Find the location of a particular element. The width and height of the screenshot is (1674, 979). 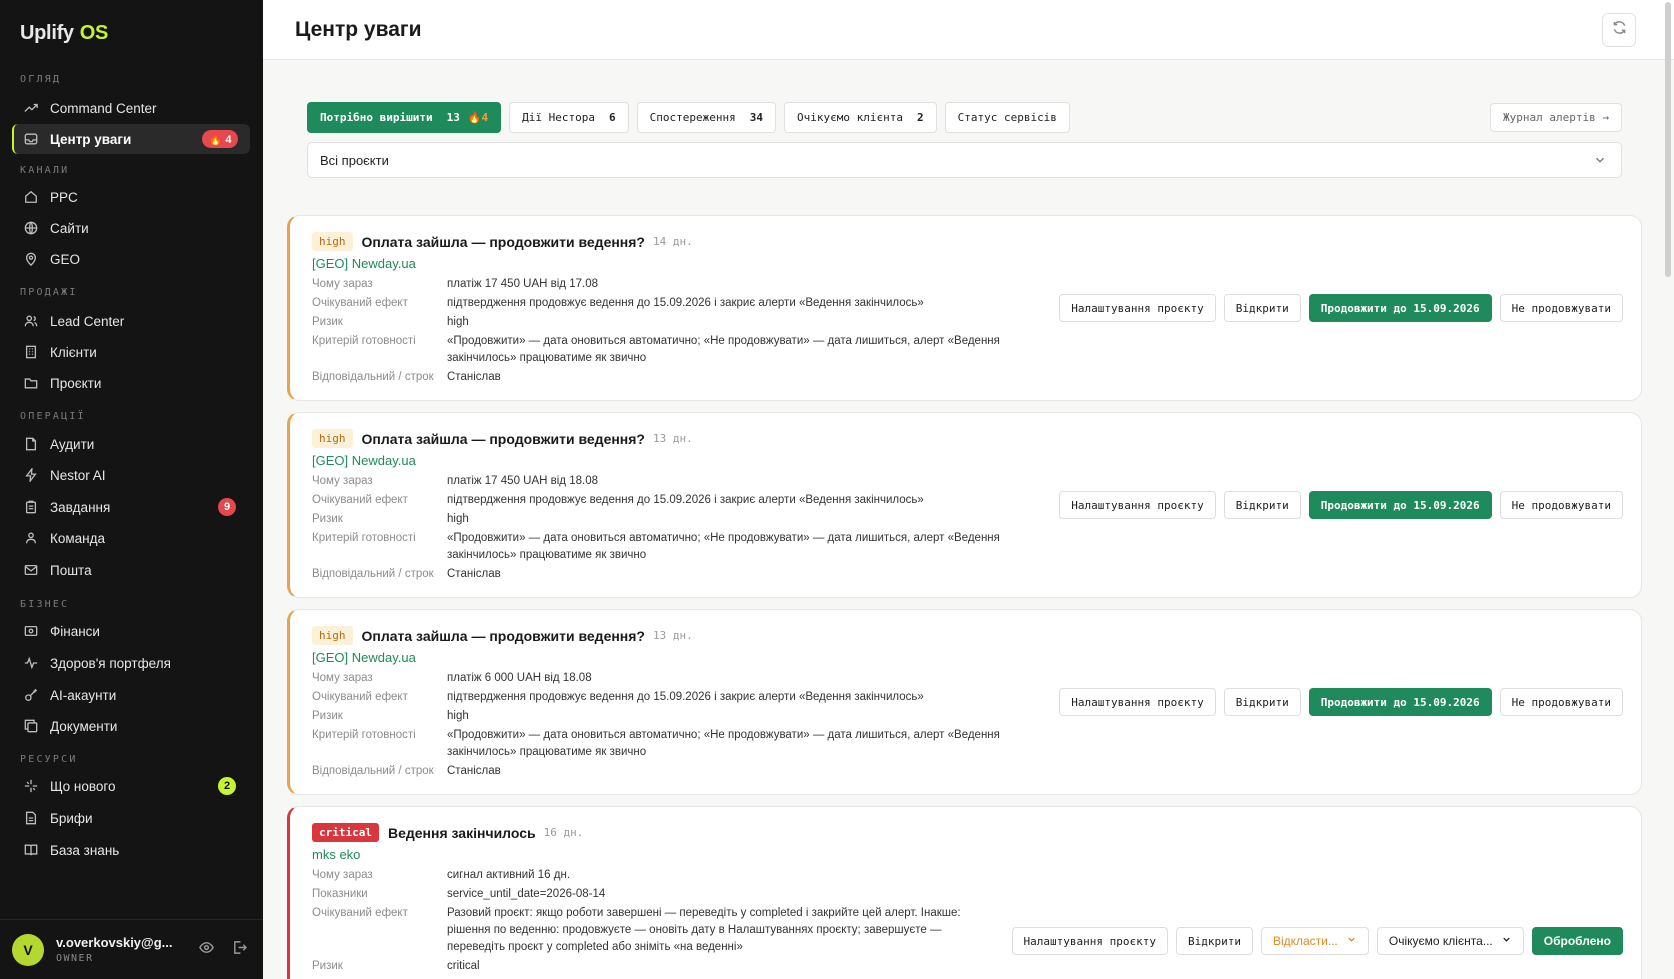

tab-awaiting-client: Очікуємо клієнта 2 is located at coordinates (860, 117).